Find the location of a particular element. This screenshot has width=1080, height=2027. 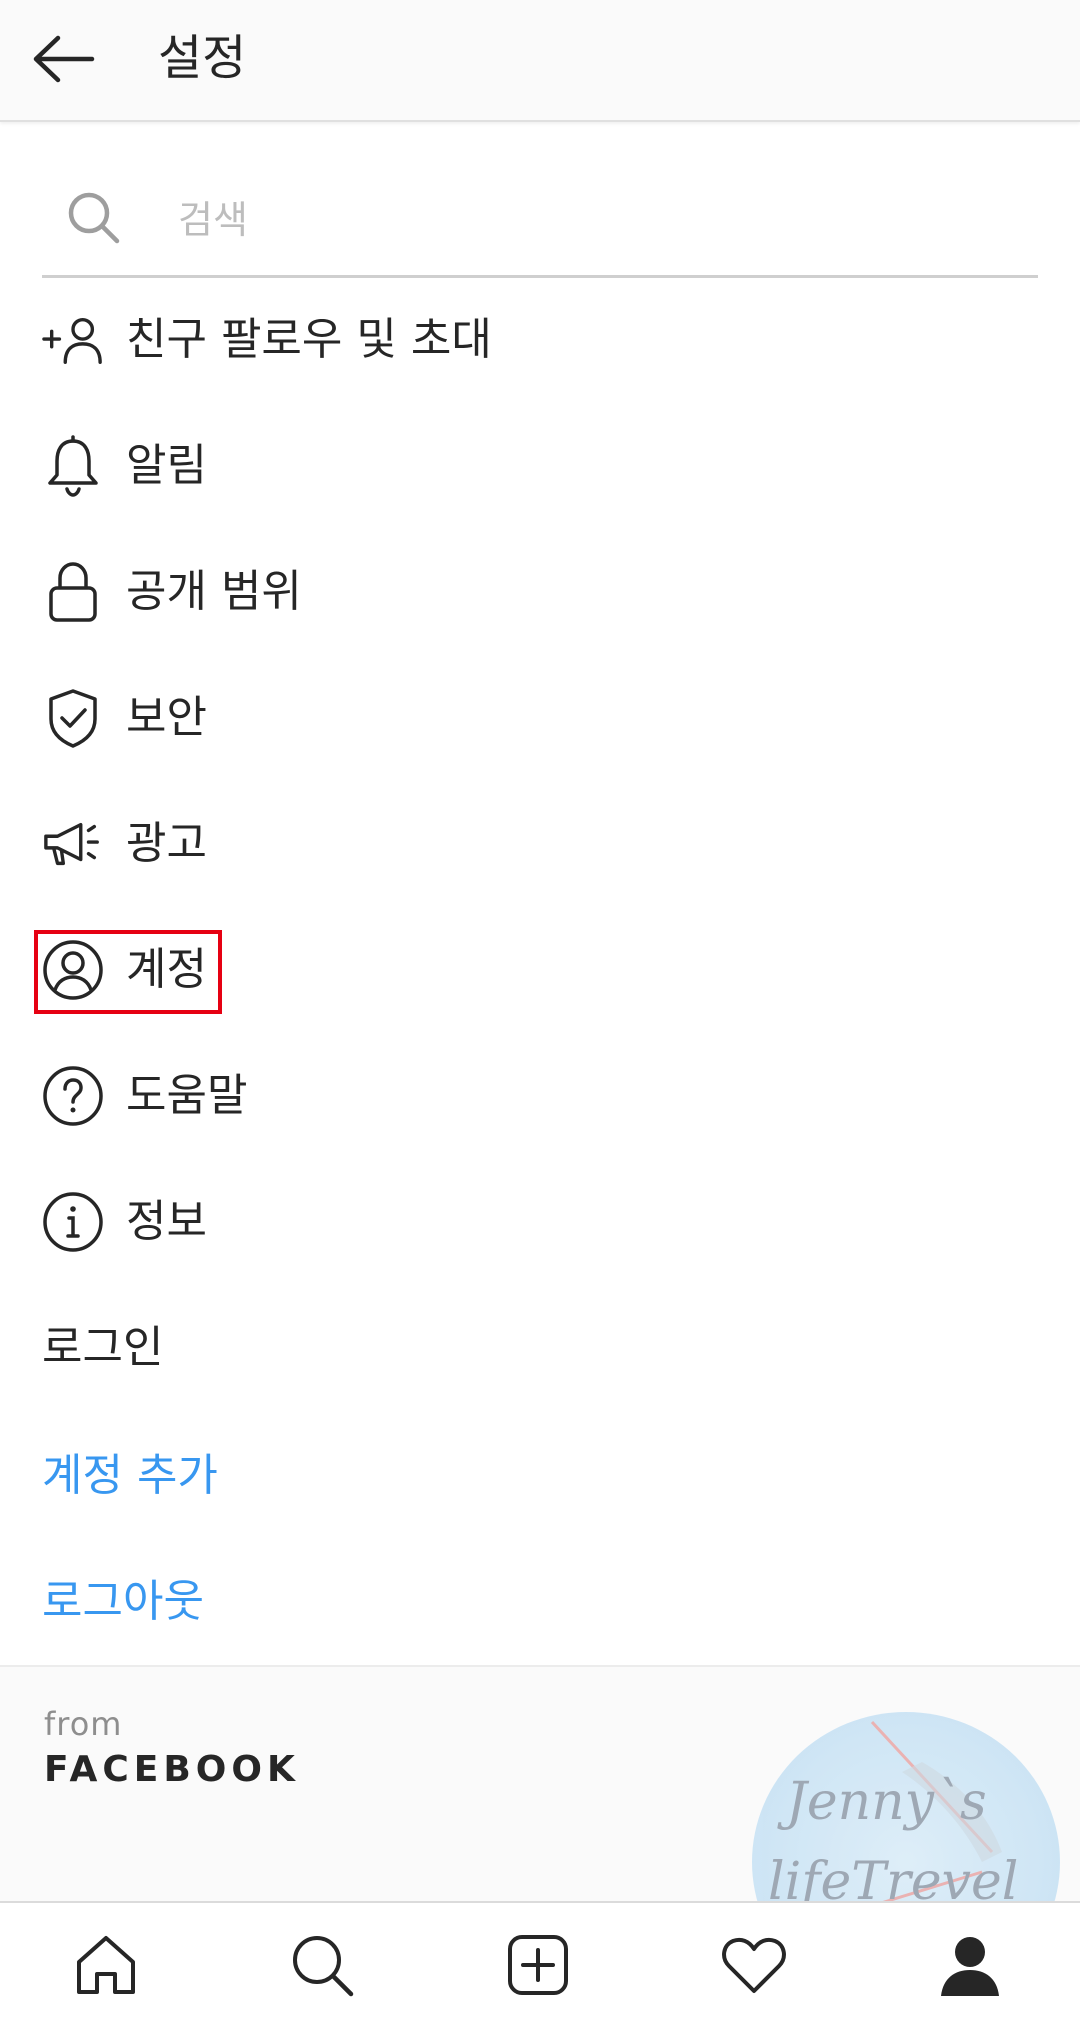

menu-item-label: 광고 is located at coordinates (166, 843).